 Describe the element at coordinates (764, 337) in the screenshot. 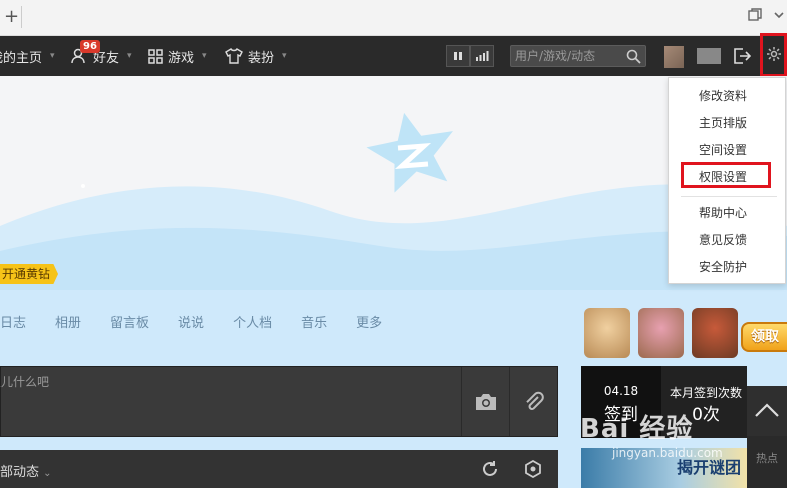

I see `claim-button: 领取` at that location.